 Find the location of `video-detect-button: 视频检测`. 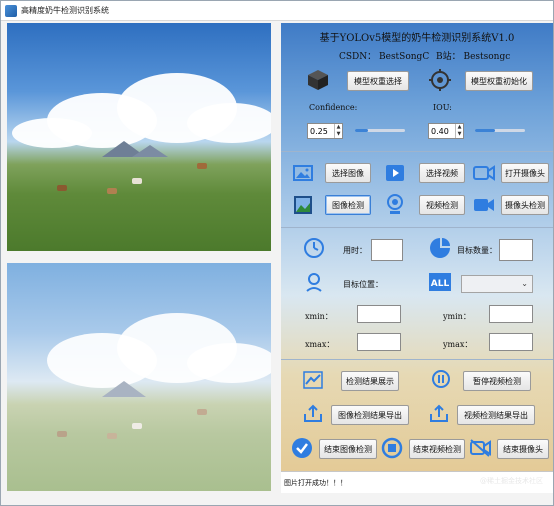

video-detect-button: 视频检测 is located at coordinates (442, 205).